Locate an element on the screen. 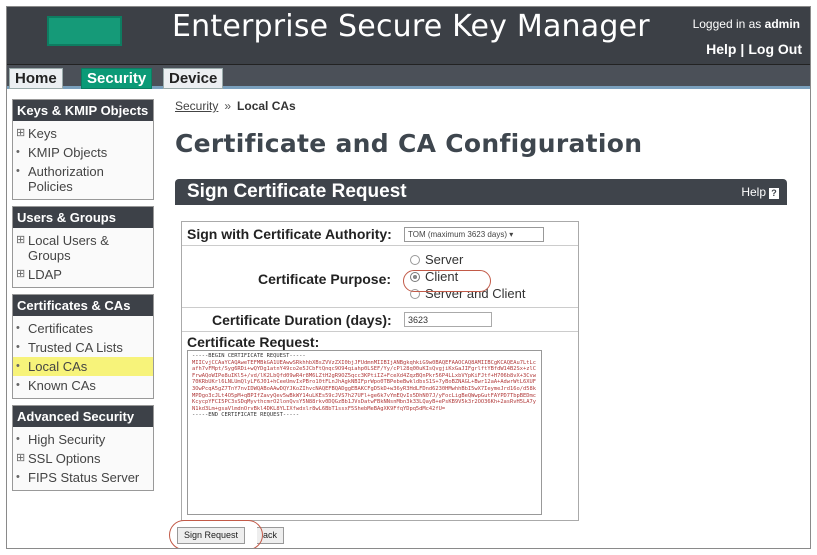 Image resolution: width=817 pixels, height=555 pixels. ca-label: Sign with Certificate Authority: is located at coordinates (289, 234).